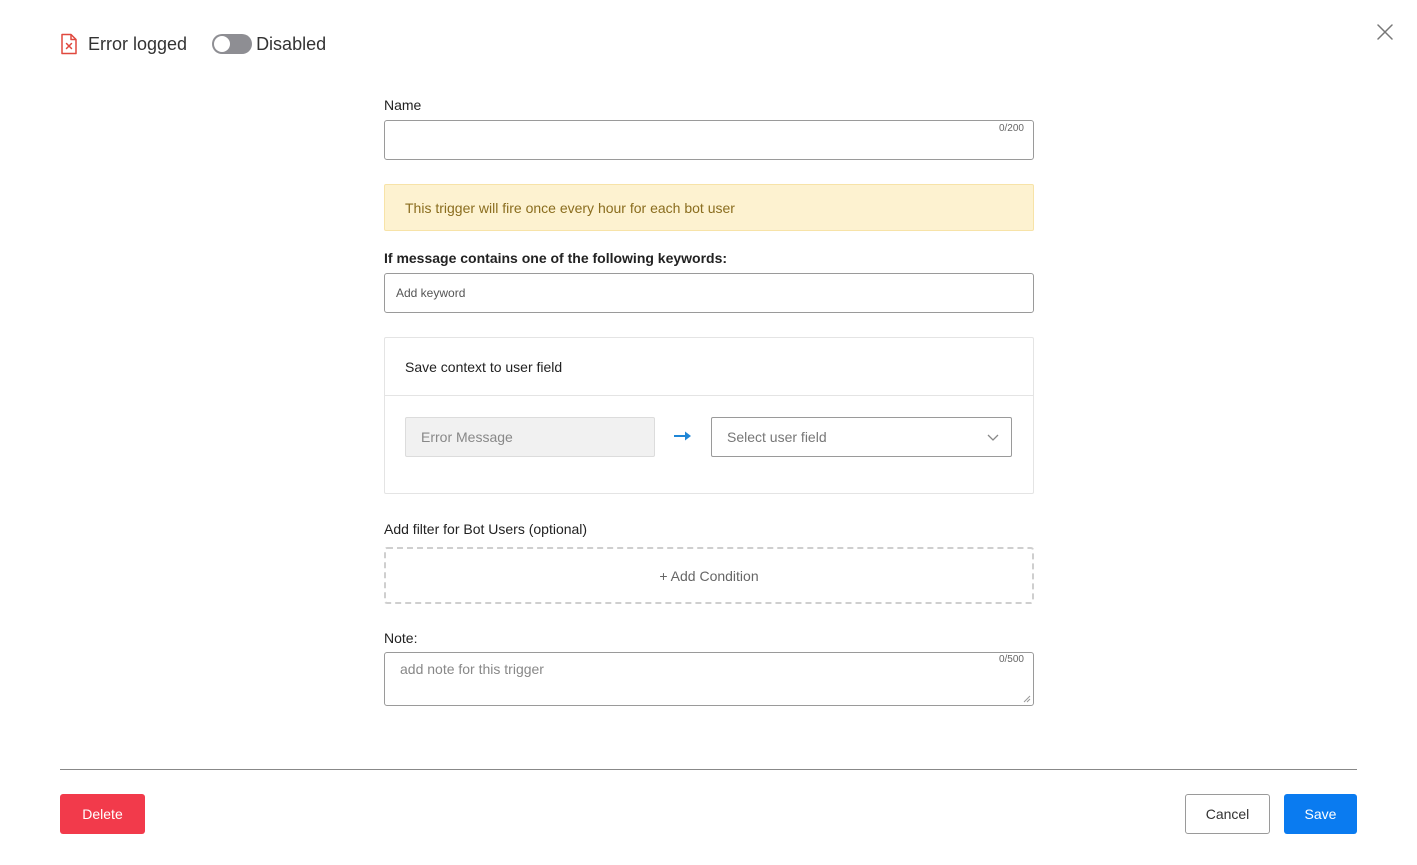 This screenshot has width=1417, height=865. What do you see at coordinates (403, 105) in the screenshot?
I see `name-label: Name` at bounding box center [403, 105].